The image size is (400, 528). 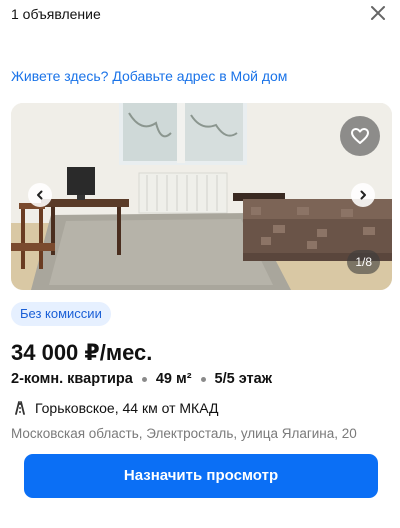 I want to click on road-icon, so click(x=20, y=408).